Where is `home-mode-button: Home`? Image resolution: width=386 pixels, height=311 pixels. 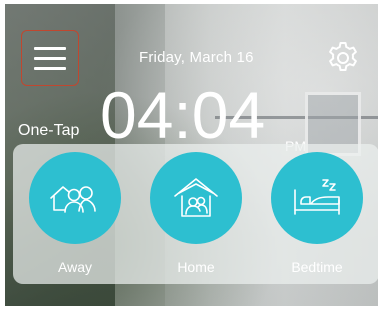 home-mode-button: Home is located at coordinates (196, 213).